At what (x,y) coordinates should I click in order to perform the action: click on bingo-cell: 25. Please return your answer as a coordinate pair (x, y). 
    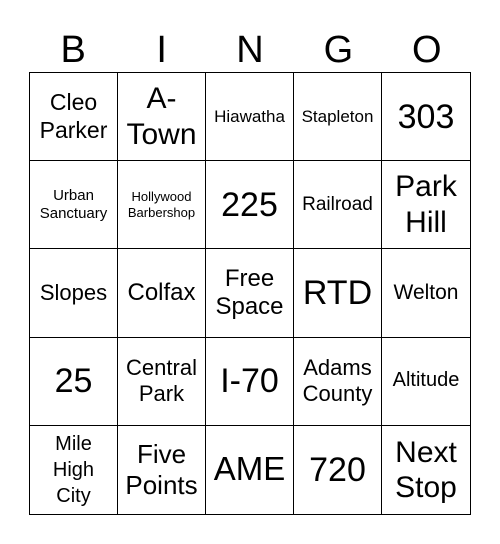
    Looking at the image, I should click on (74, 381).